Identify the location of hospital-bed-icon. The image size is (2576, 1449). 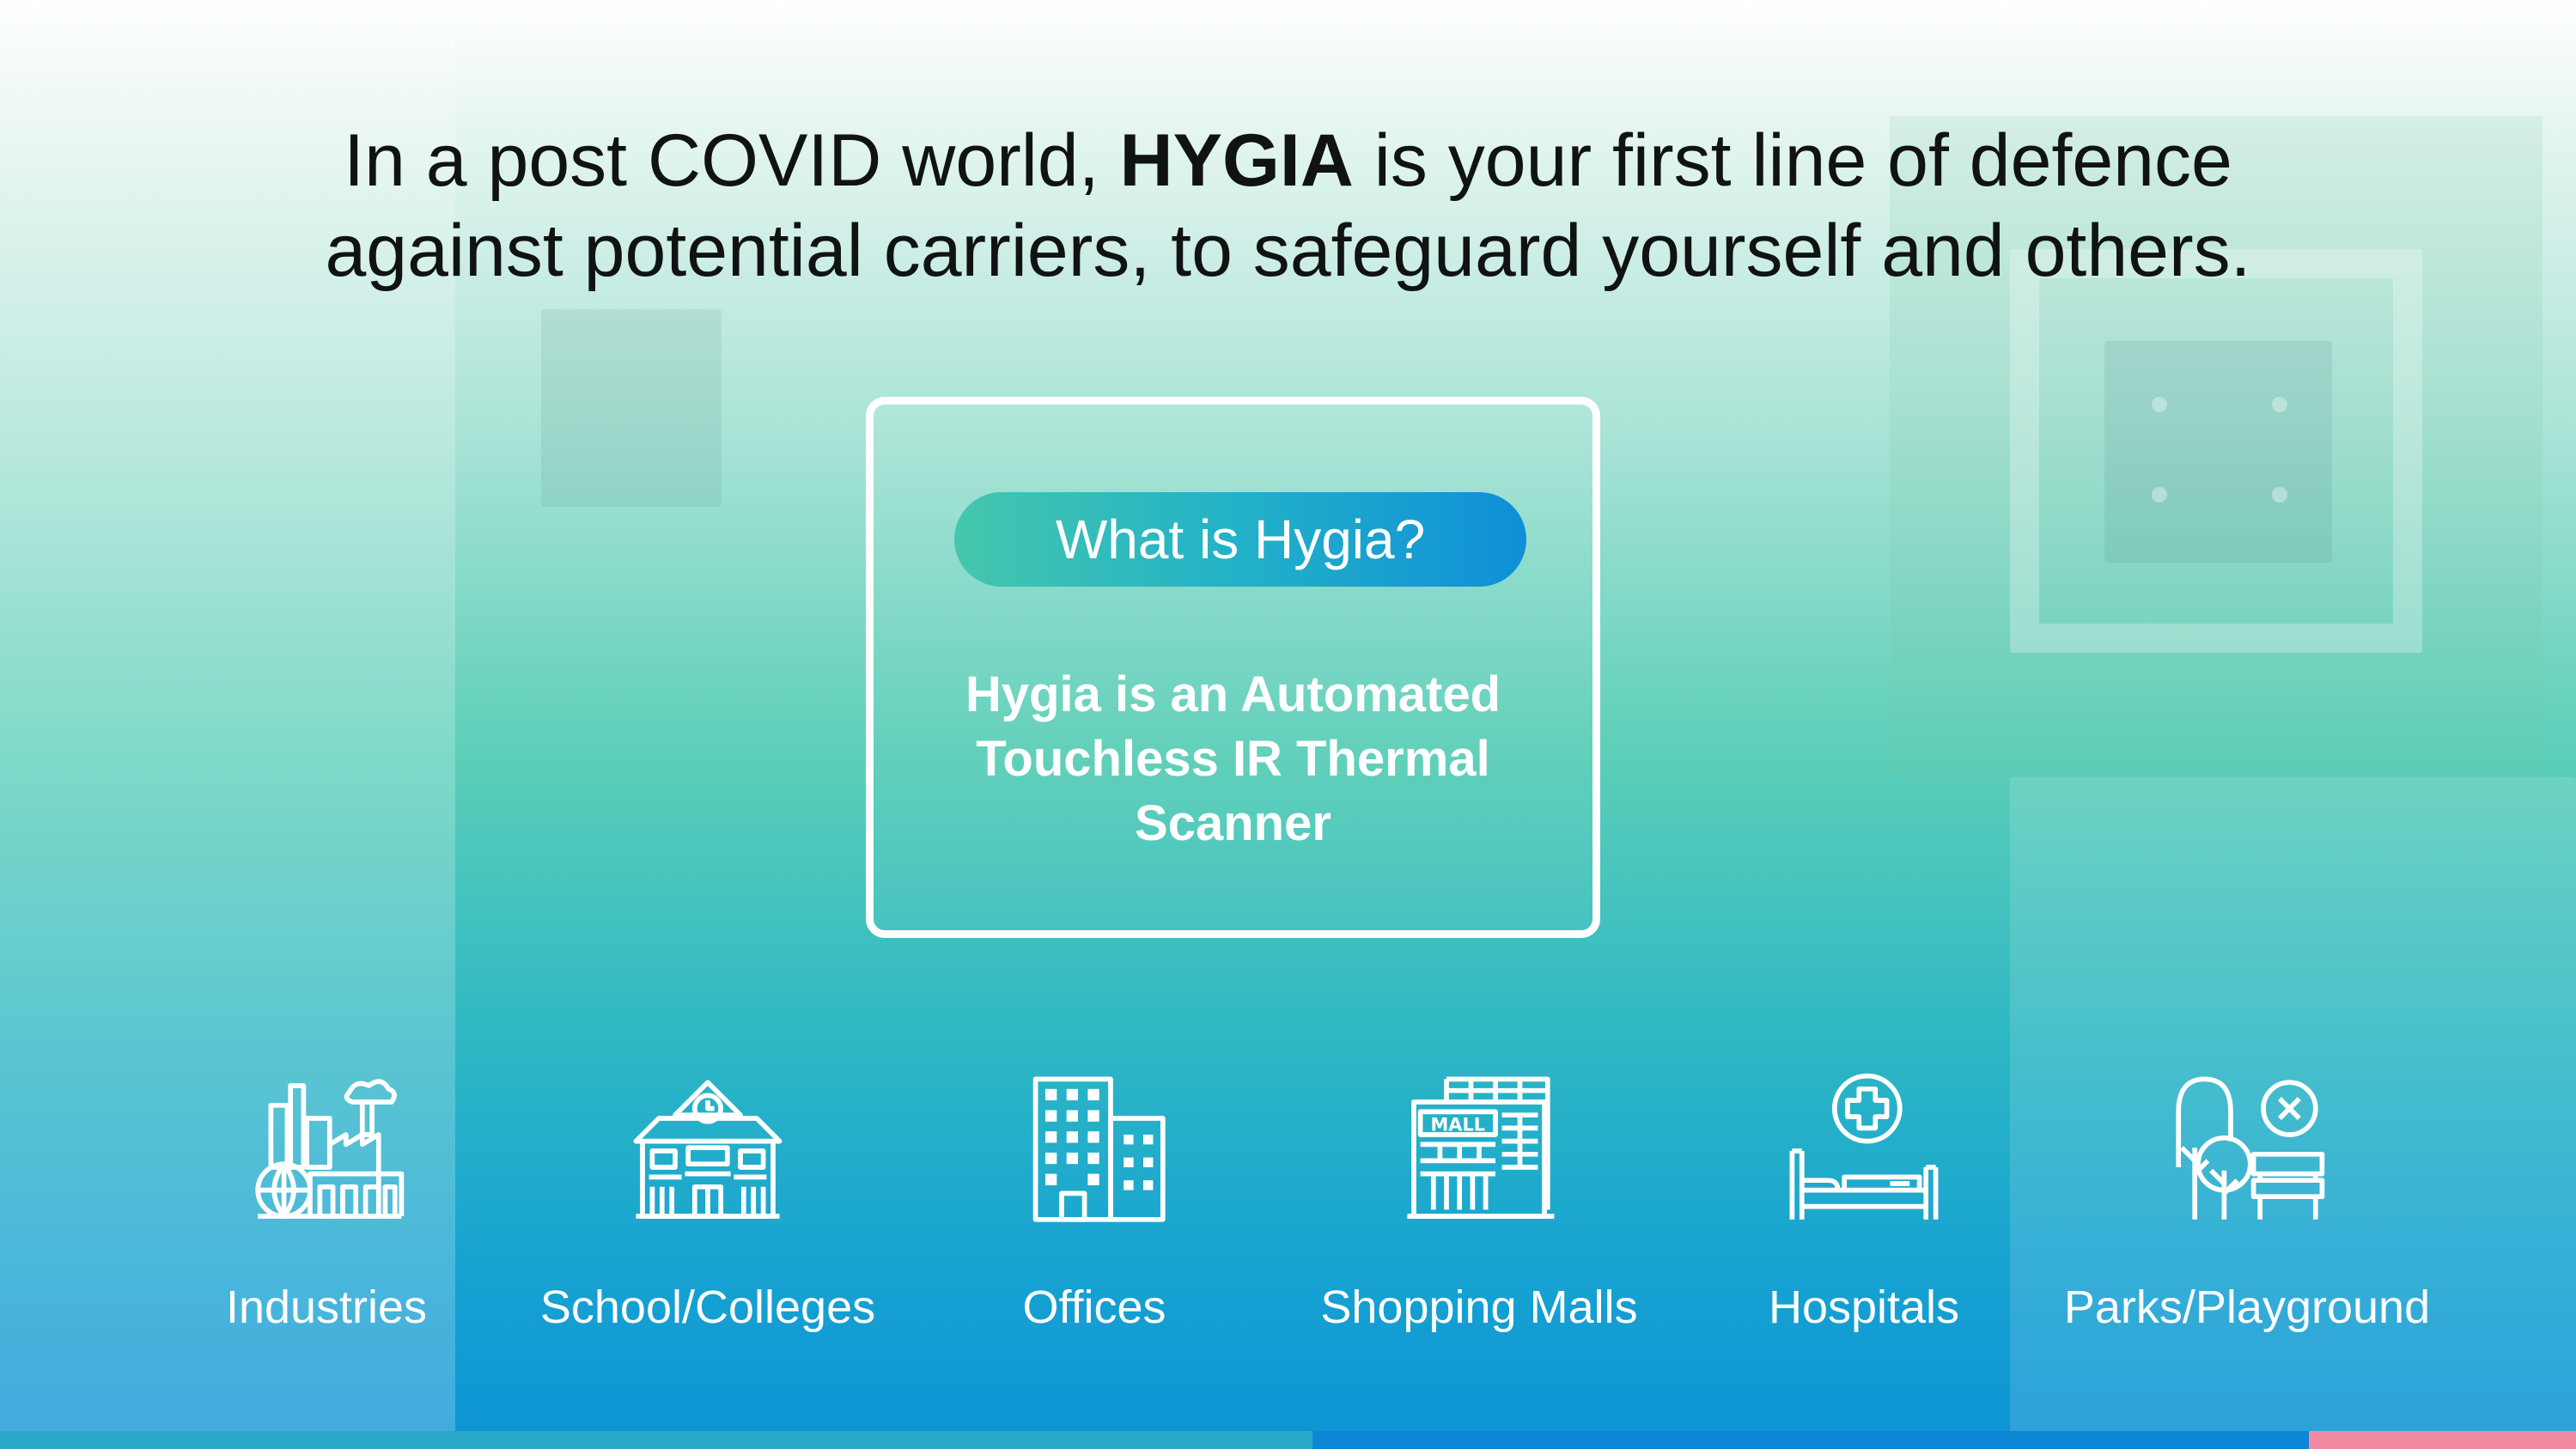
(1864, 1146).